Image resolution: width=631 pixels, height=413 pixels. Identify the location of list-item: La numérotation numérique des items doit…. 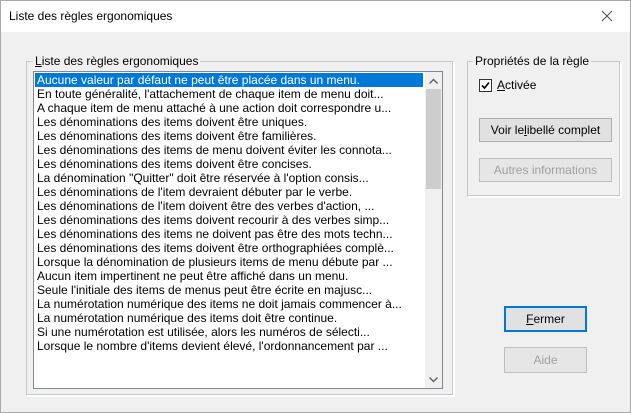
(229, 318).